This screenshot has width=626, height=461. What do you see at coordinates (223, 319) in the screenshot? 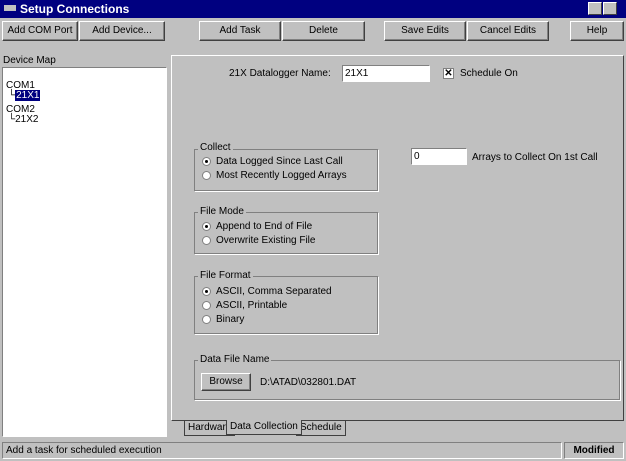
I see `file-format-option-binary: Binary` at bounding box center [223, 319].